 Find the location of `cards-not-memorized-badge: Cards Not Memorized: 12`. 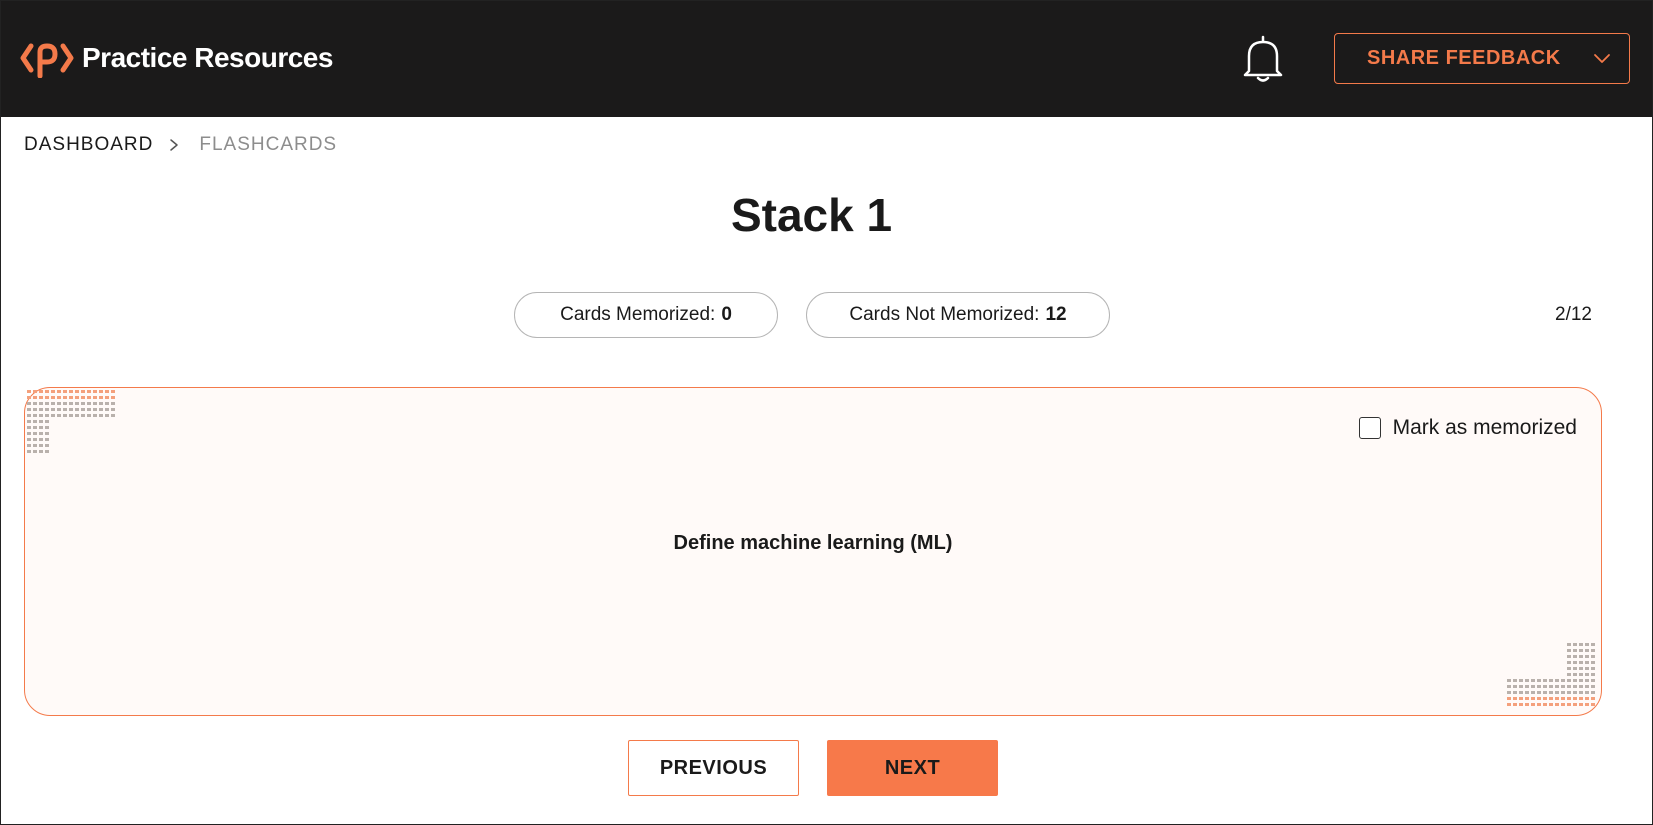

cards-not-memorized-badge: Cards Not Memorized: 12 is located at coordinates (958, 315).